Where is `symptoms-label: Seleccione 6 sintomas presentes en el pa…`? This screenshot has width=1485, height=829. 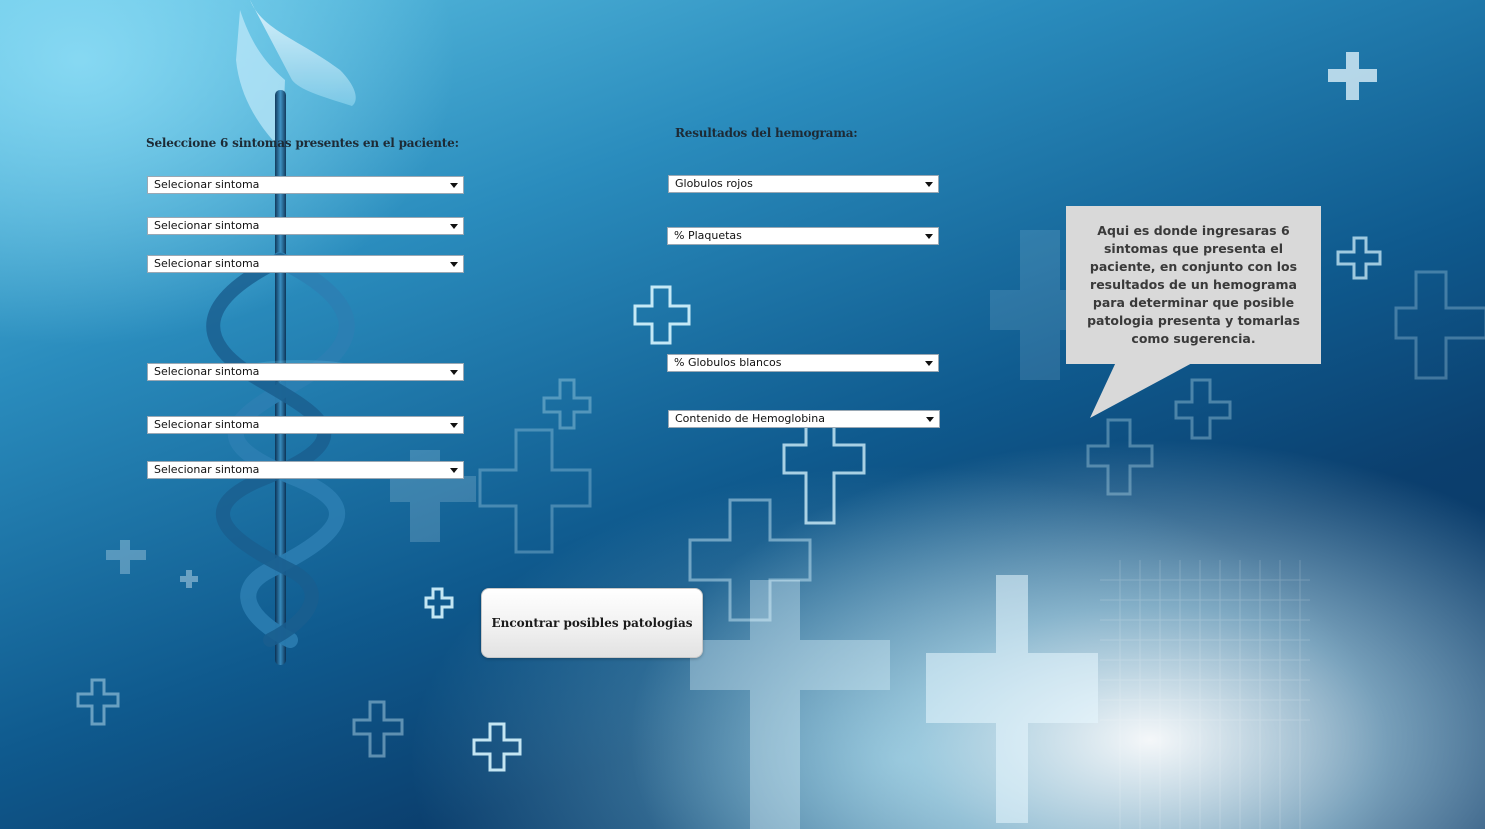 symptoms-label: Seleccione 6 sintomas presentes en el pa… is located at coordinates (302, 143).